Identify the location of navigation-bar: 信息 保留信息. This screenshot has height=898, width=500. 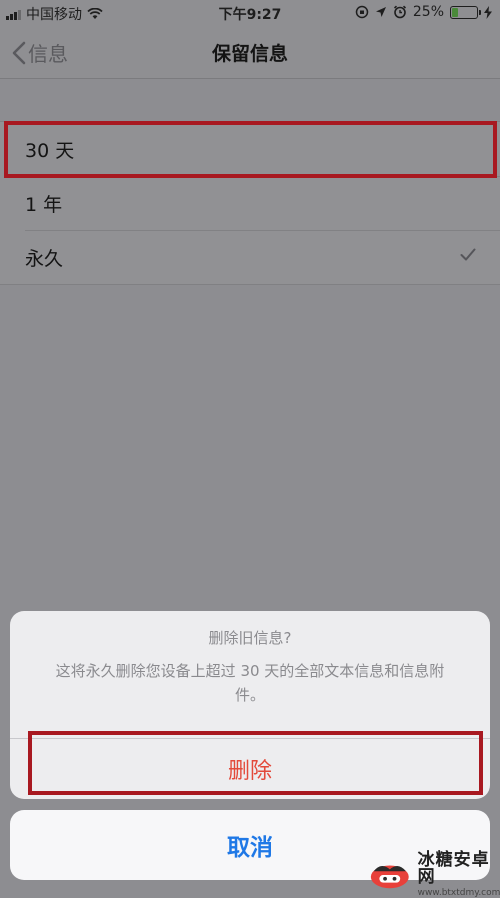
(250, 52).